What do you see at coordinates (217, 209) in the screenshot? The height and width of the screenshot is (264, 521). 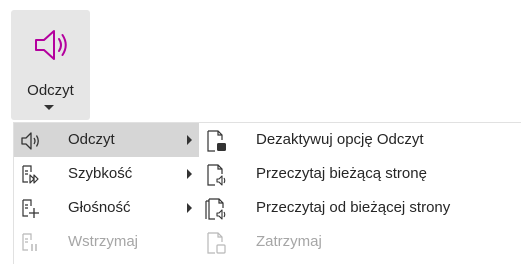 I see `documents-read-icon` at bounding box center [217, 209].